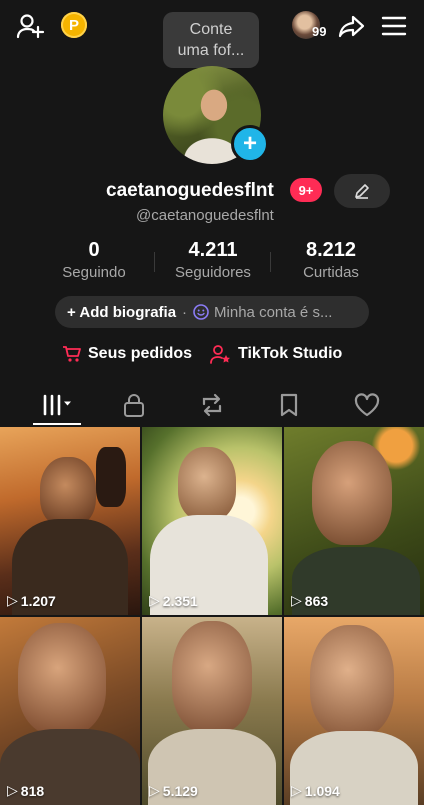 The width and height of the screenshot is (424, 805). Describe the element at coordinates (205, 215) in the screenshot. I see `handle: @caetanoguedesflnt` at that location.